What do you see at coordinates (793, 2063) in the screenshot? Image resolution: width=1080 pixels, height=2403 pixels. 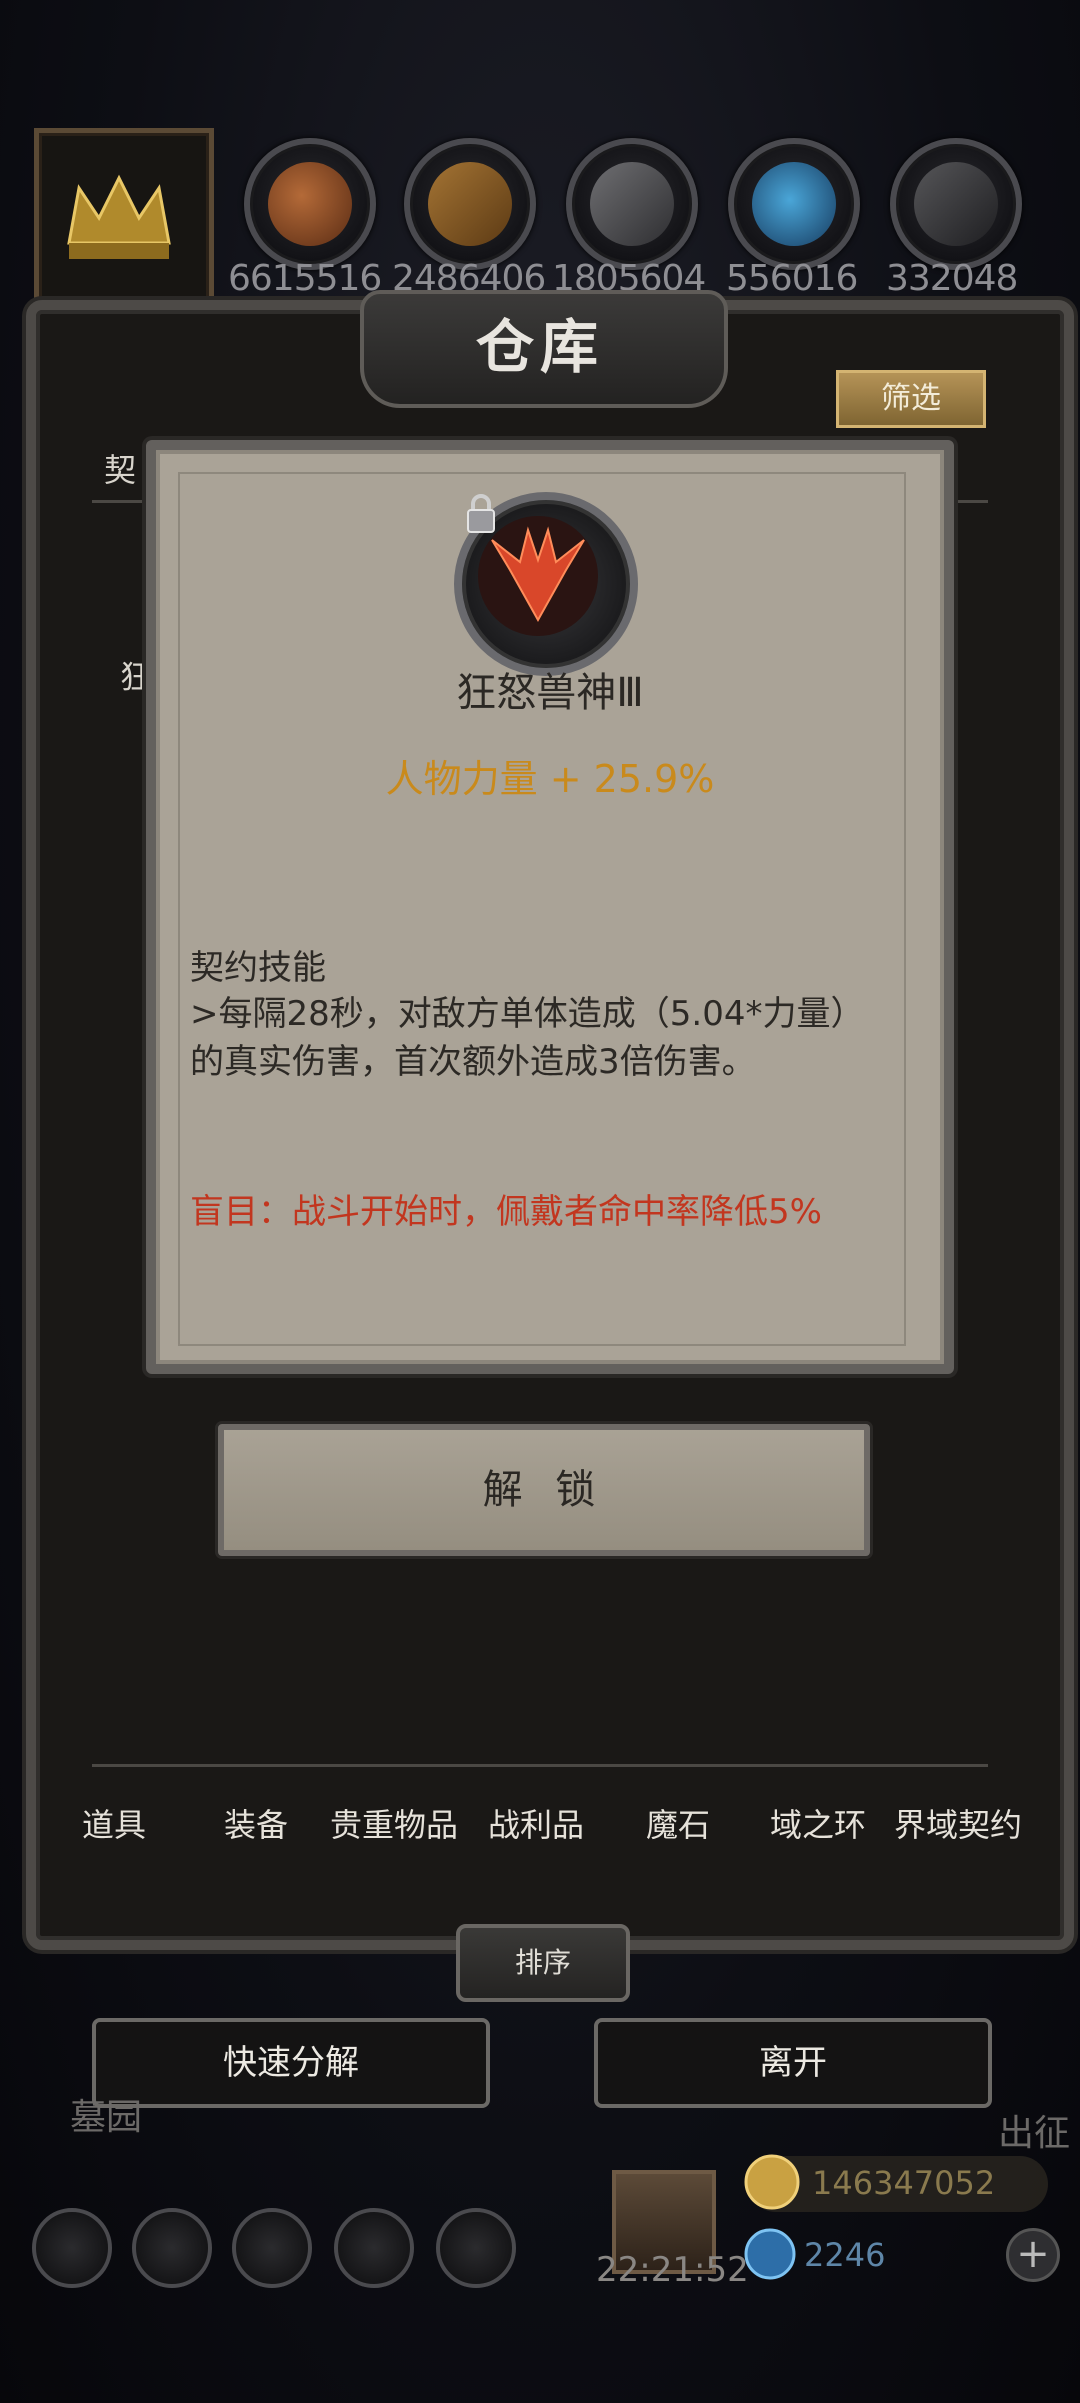 I see `leave-button: 离开` at bounding box center [793, 2063].